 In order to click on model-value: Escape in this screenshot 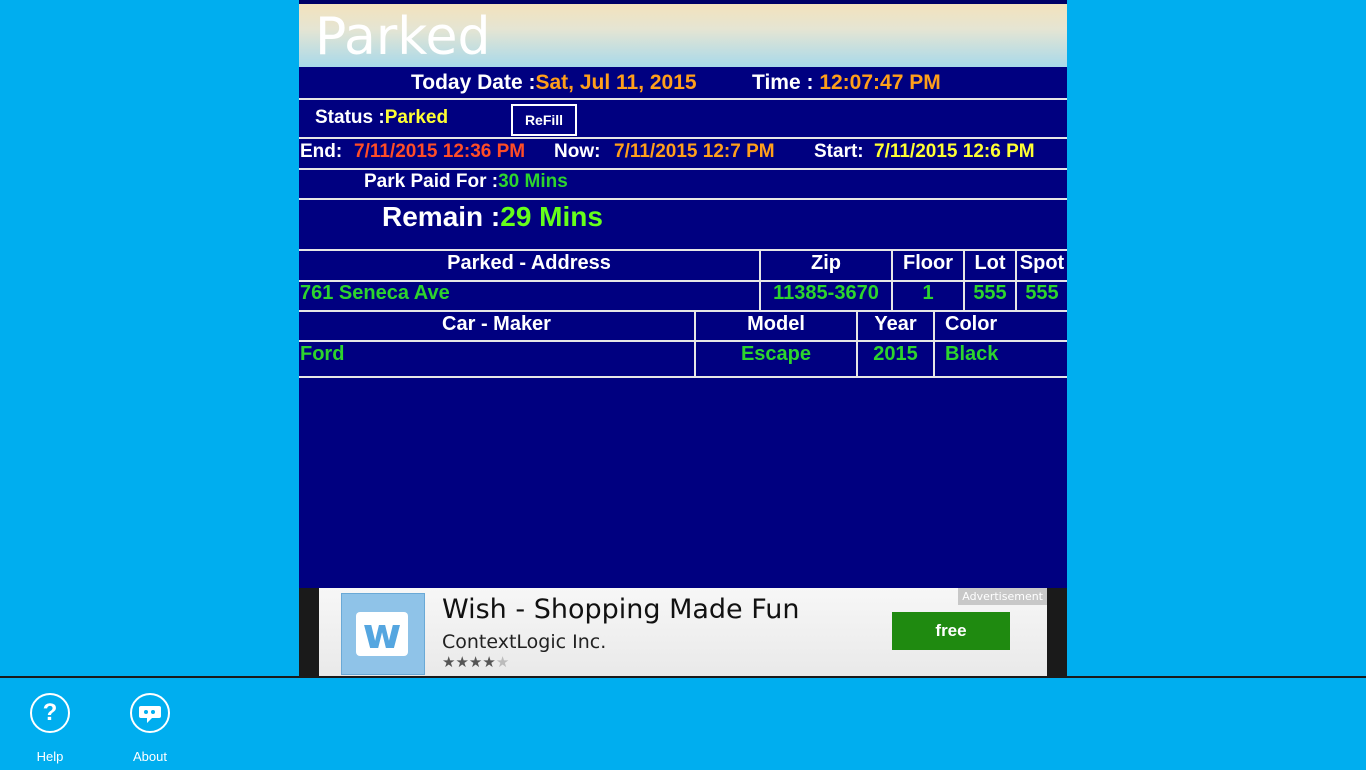, I will do `click(776, 354)`.